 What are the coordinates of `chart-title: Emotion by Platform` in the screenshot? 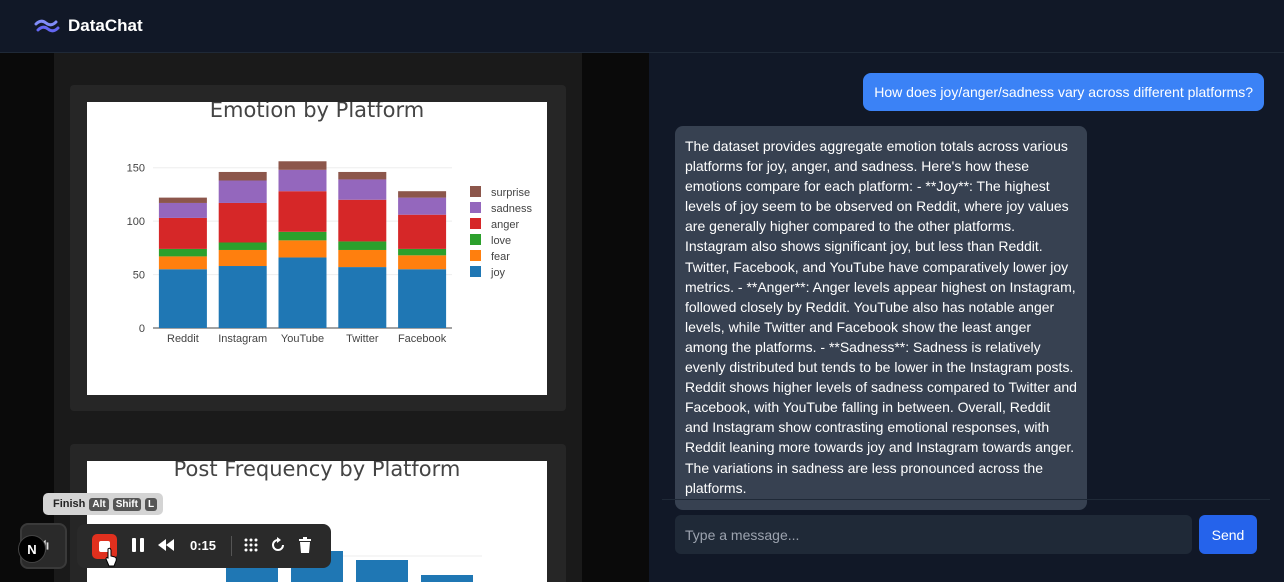 It's located at (317, 112).